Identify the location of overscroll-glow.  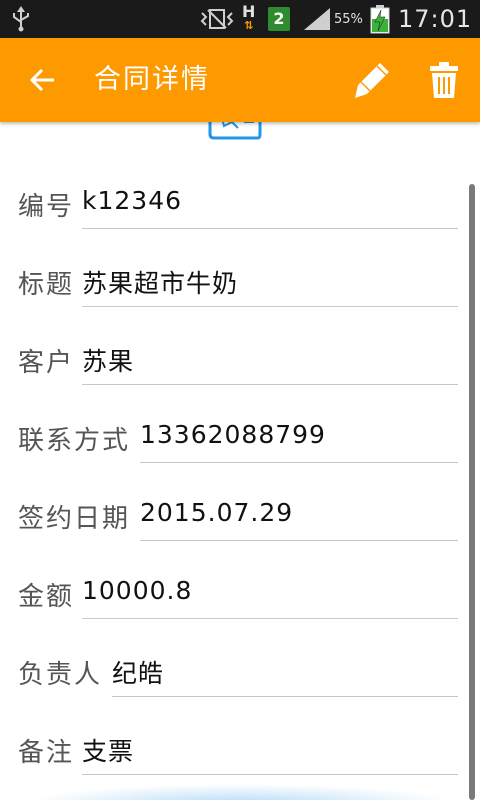
(240, 792).